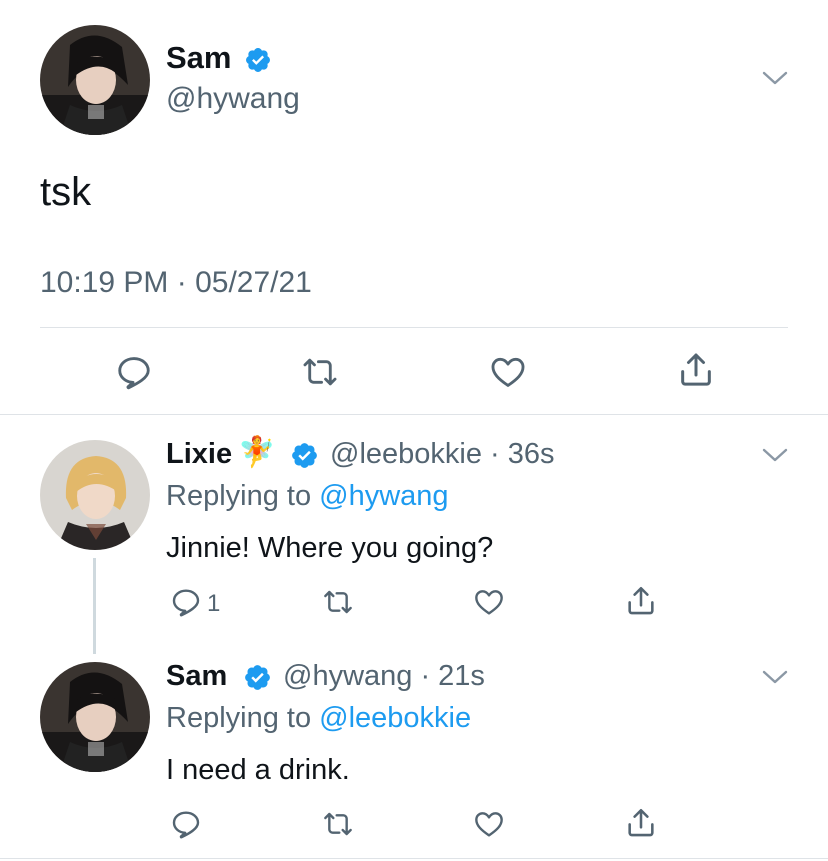 The width and height of the screenshot is (828, 861). I want to click on replying-to: Replying to @hywang, so click(307, 496).